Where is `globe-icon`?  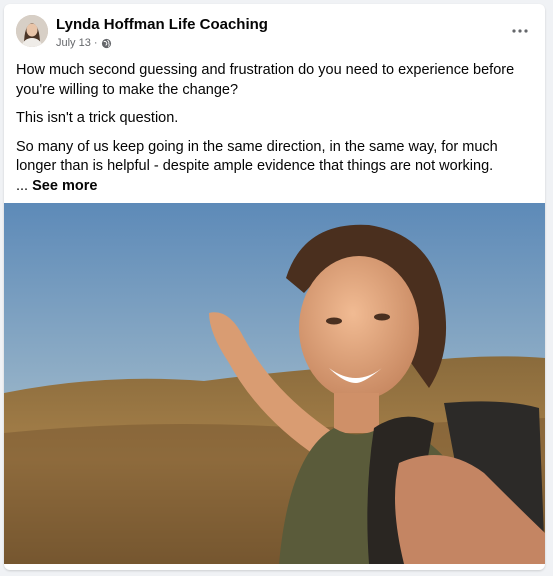
globe-icon is located at coordinates (106, 43).